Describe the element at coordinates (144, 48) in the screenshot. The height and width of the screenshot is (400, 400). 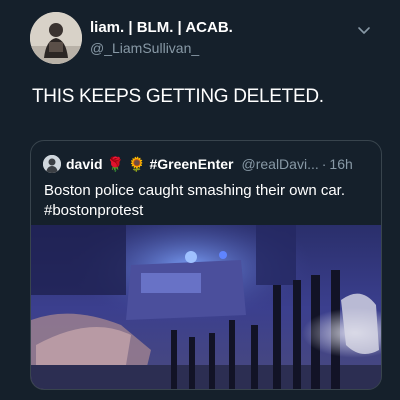
I see `author-handle: @_LiamSullivan_` at that location.